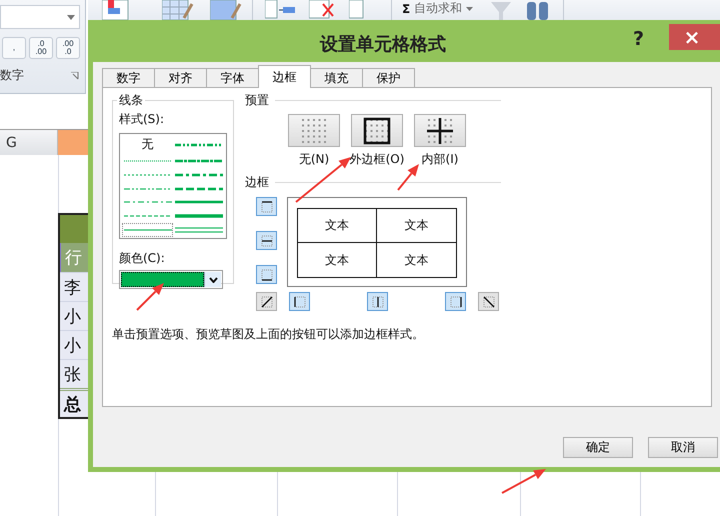 The image size is (720, 516). What do you see at coordinates (14, 48) in the screenshot?
I see `number-format-button: ,` at bounding box center [14, 48].